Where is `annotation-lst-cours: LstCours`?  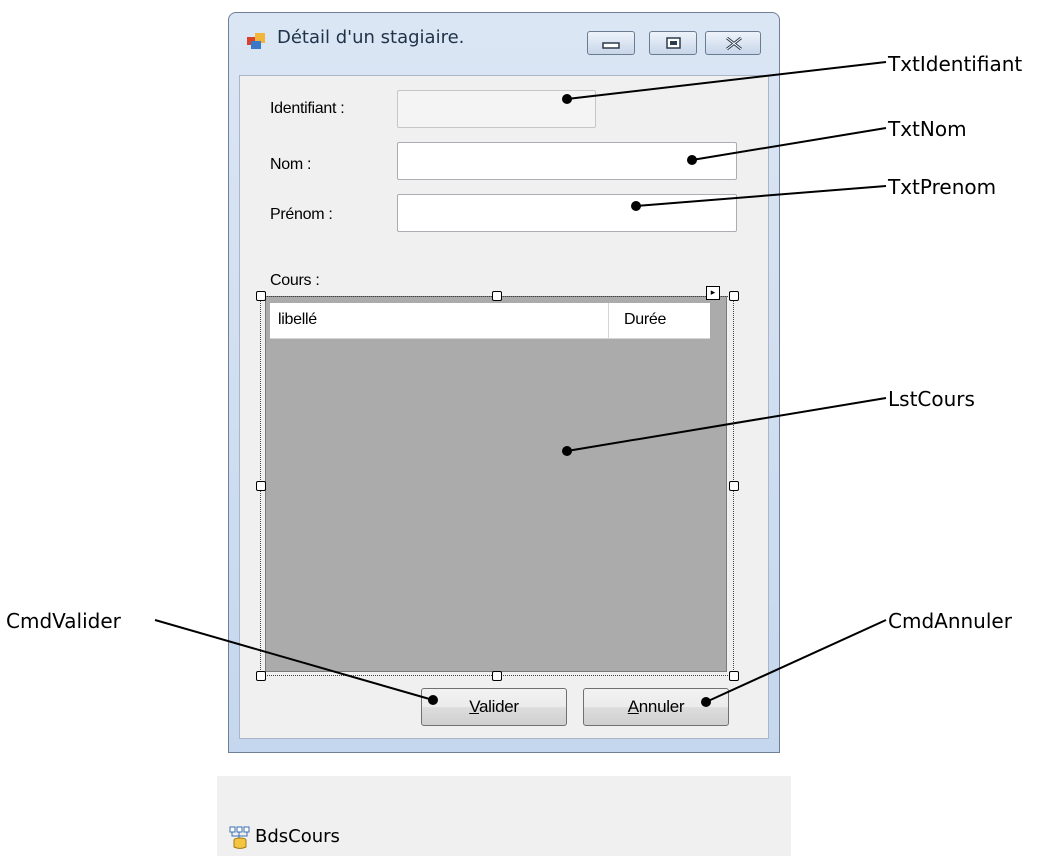 annotation-lst-cours: LstCours is located at coordinates (931, 399).